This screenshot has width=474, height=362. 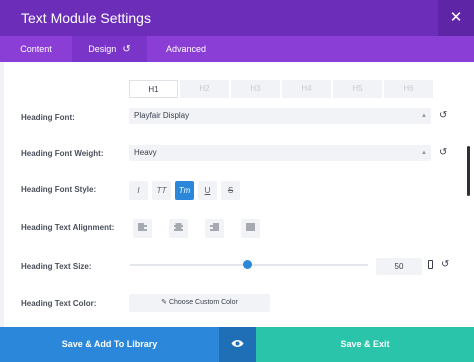 What do you see at coordinates (237, 18) in the screenshot?
I see `title-bar: Text Module Settings ✕` at bounding box center [237, 18].